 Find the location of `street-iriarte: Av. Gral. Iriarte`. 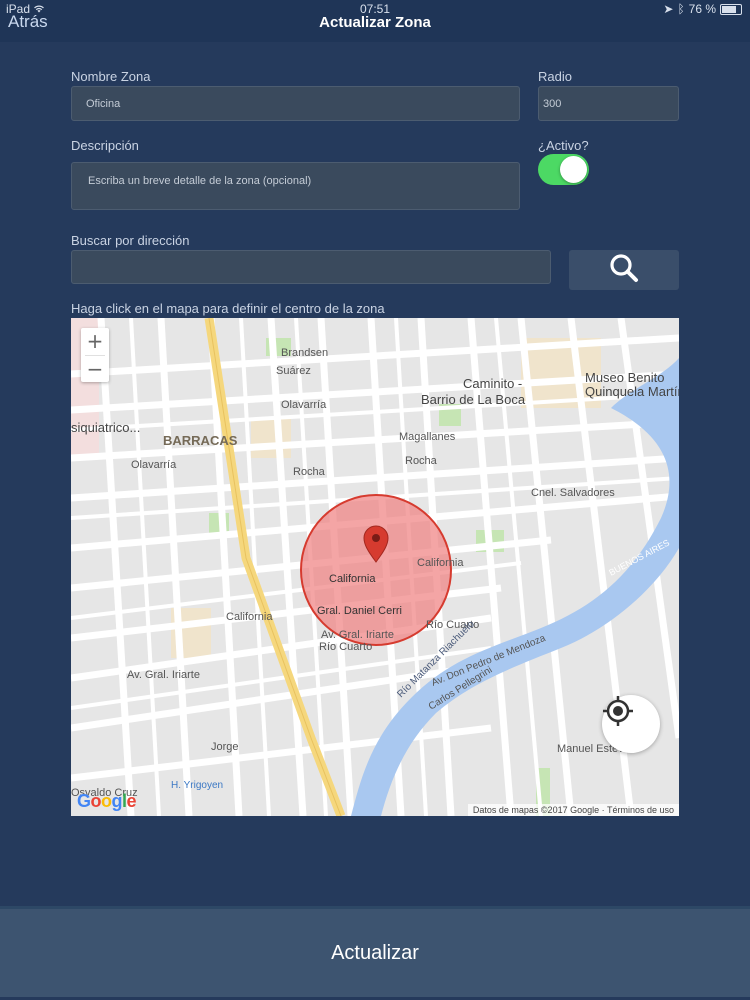

street-iriarte: Av. Gral. Iriarte is located at coordinates (357, 635).